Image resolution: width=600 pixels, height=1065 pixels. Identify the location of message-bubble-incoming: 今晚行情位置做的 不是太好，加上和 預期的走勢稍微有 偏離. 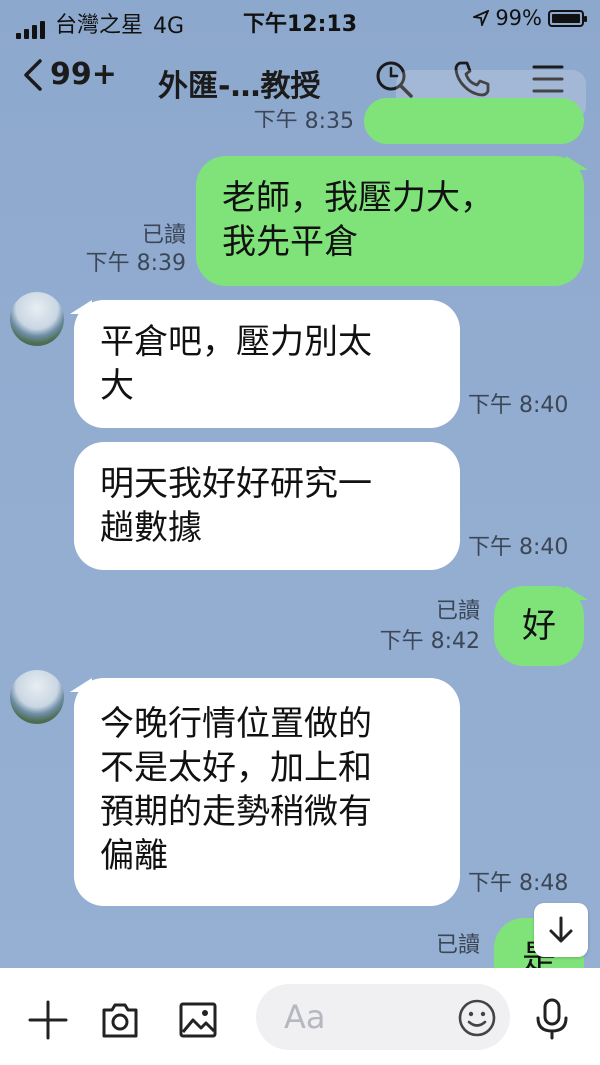
(267, 792).